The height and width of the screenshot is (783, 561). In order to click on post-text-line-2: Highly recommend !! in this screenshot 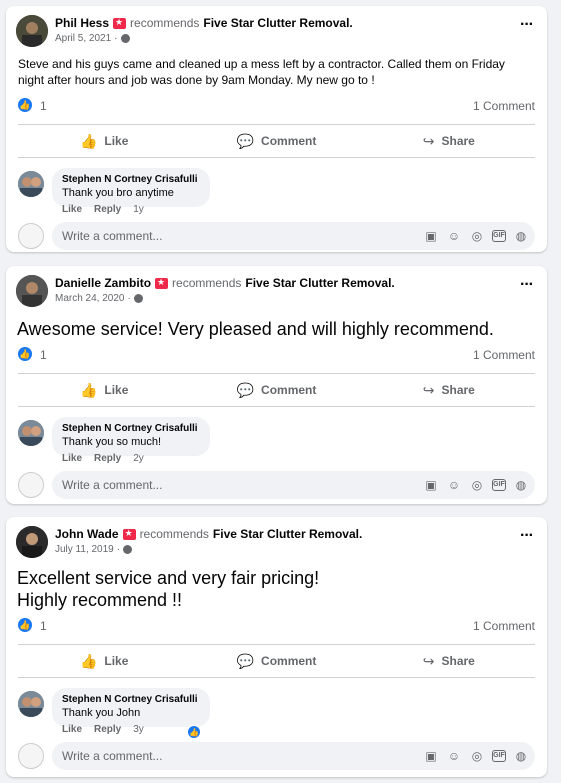, I will do `click(100, 600)`.